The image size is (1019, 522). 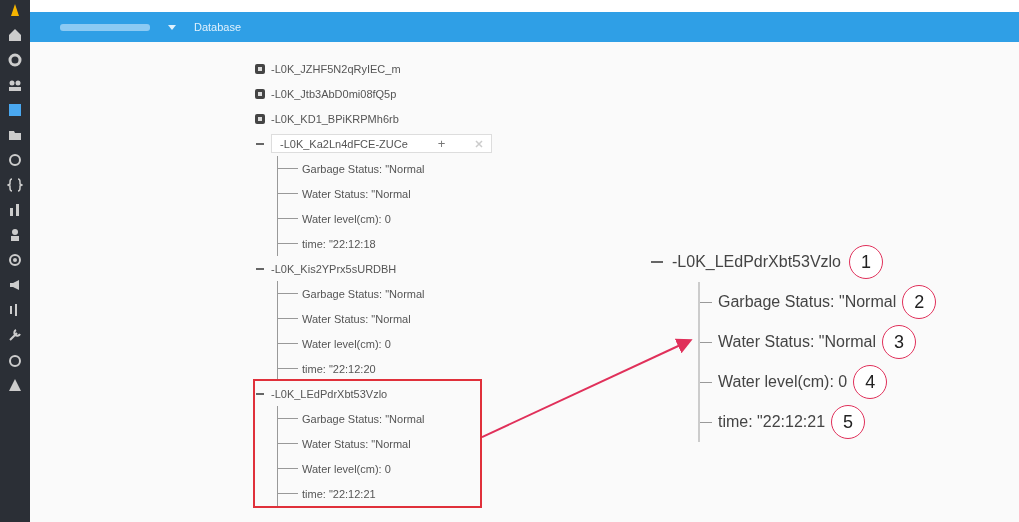 I want to click on zoomed-field: Water level(cm): 0, so click(x=783, y=382).